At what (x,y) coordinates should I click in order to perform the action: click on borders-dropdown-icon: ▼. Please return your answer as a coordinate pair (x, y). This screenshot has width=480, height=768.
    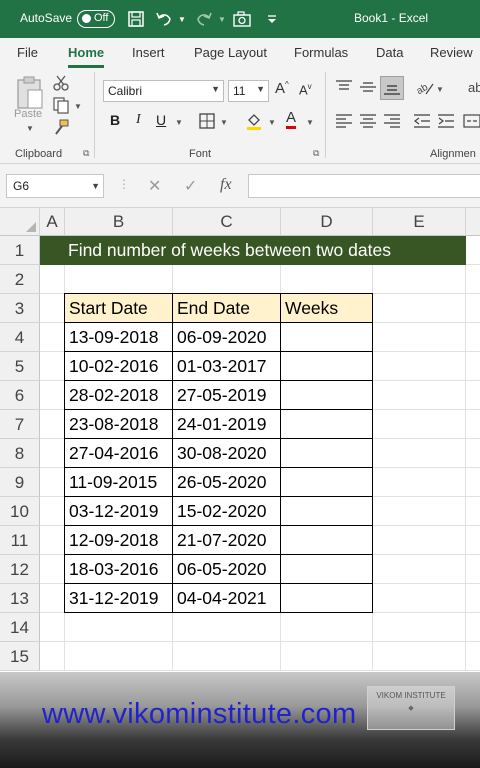
    Looking at the image, I should click on (224, 122).